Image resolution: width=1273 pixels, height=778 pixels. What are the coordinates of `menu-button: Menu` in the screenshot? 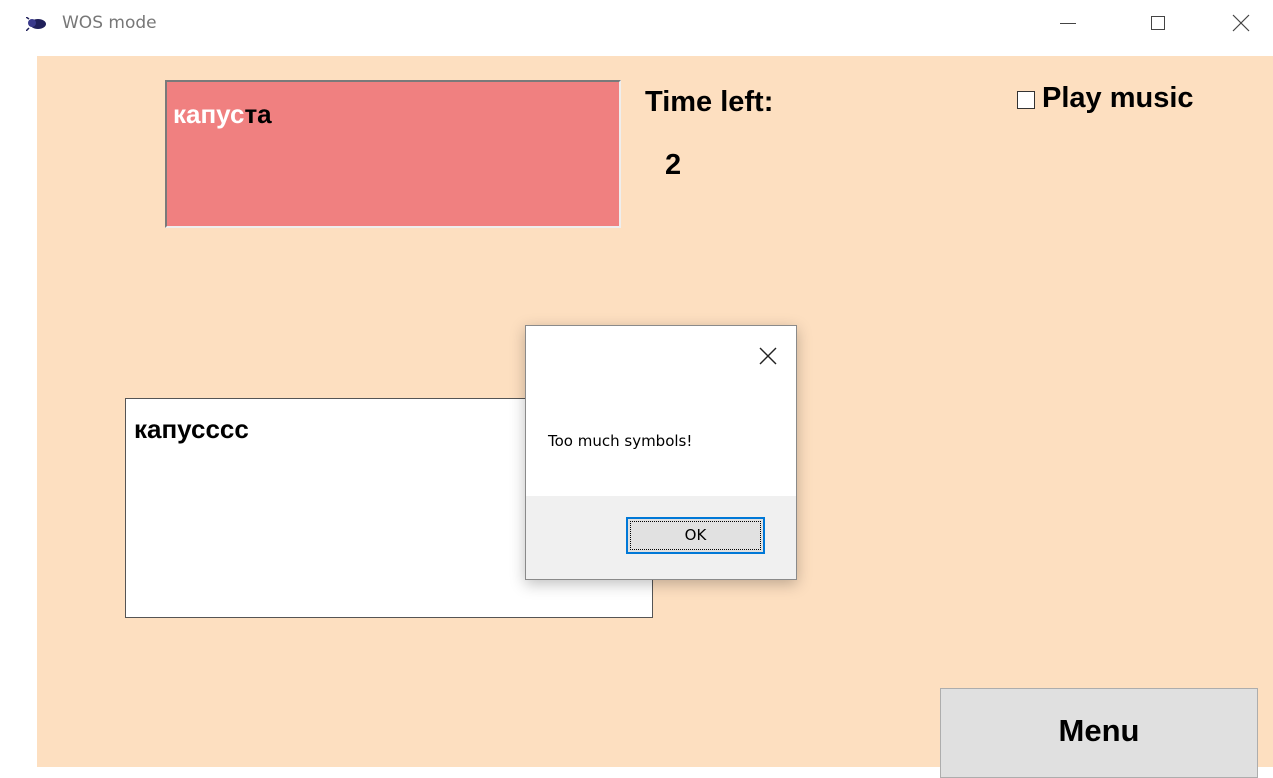 It's located at (1099, 733).